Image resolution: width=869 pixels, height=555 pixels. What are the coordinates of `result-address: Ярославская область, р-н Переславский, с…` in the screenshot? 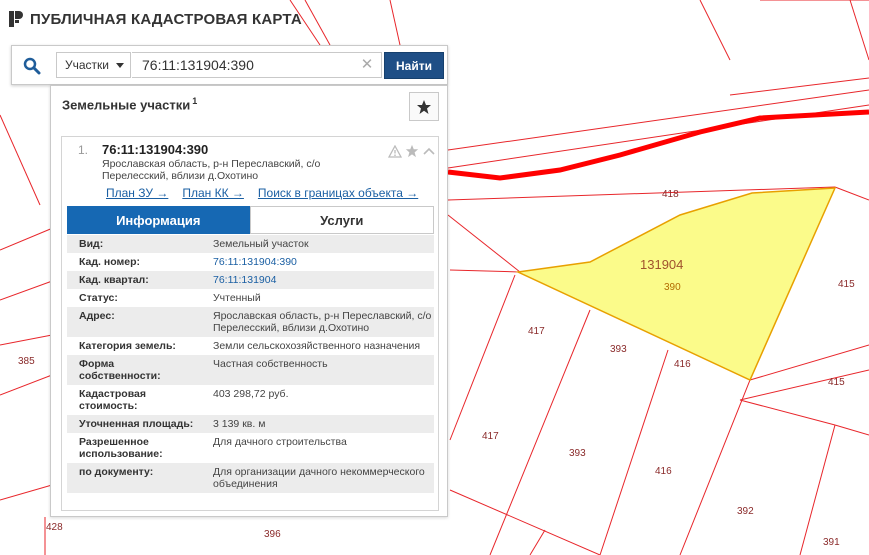 It's located at (211, 170).